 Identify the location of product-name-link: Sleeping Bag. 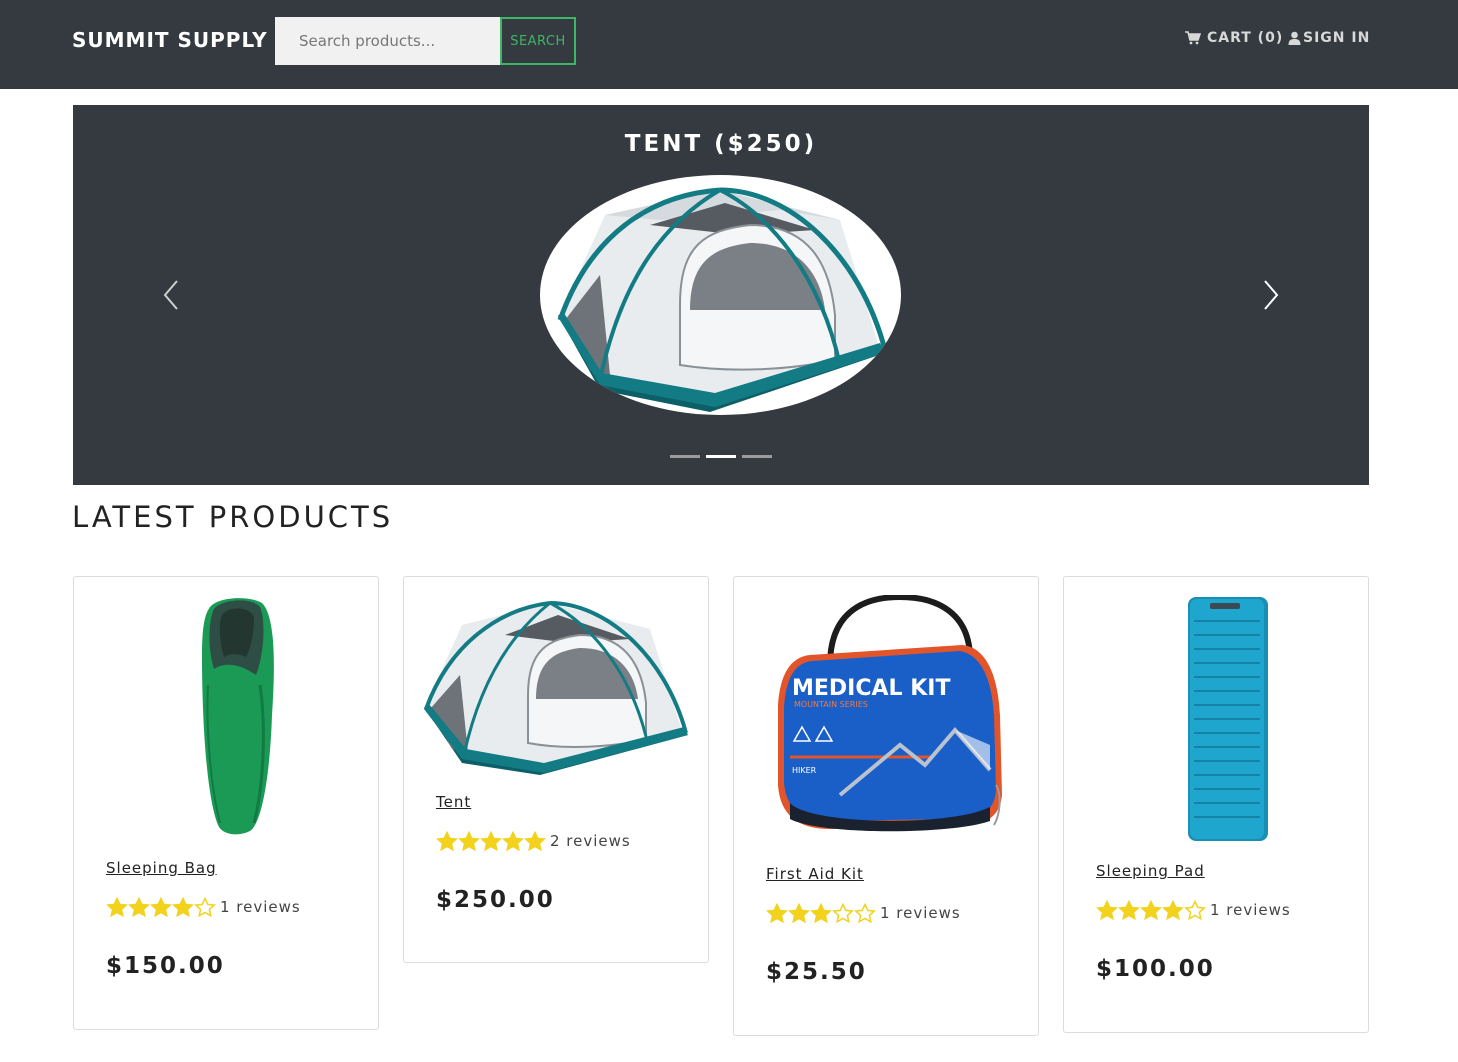
(161, 868).